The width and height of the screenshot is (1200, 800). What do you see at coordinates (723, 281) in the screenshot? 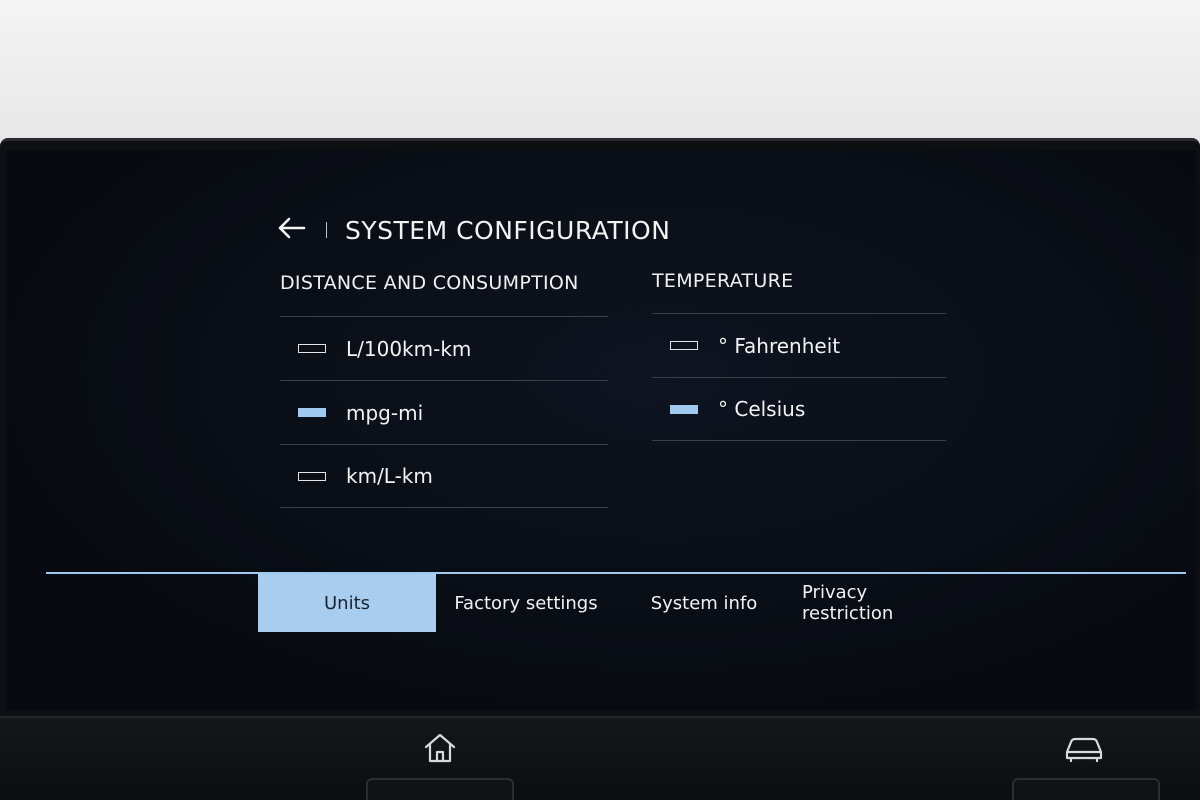
I see `temperature-heading: TEMPERATURE` at bounding box center [723, 281].